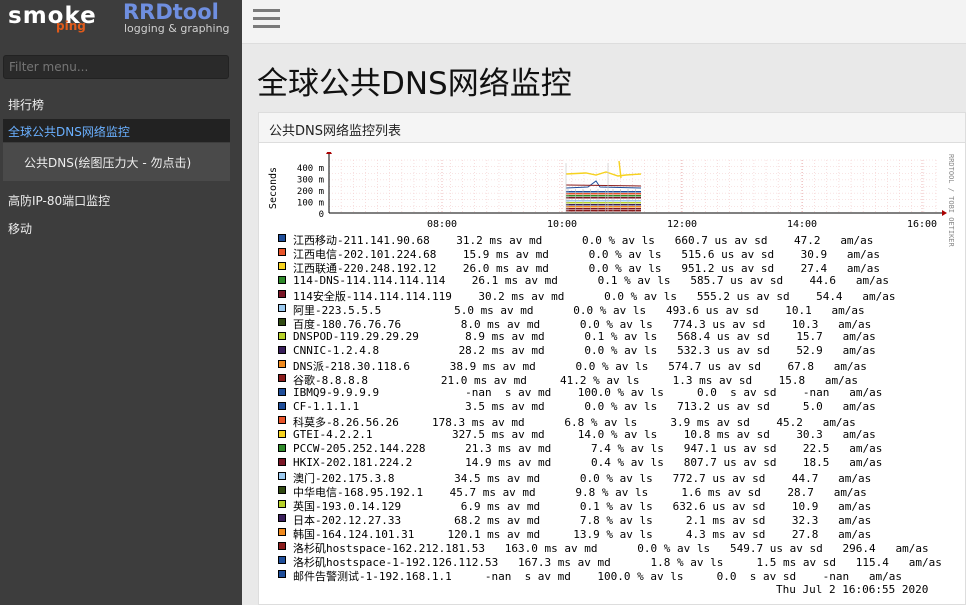  I want to click on series-line-la, so click(603, 184).